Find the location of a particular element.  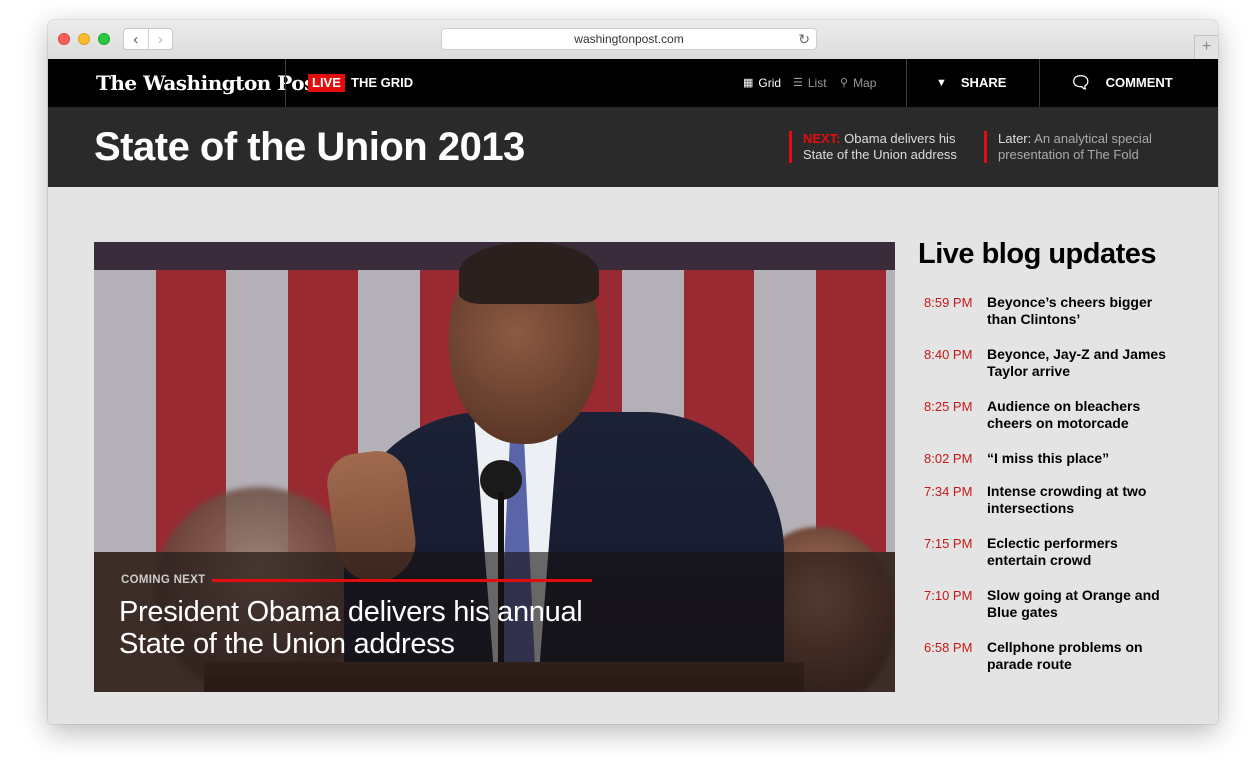

blog-item-time: 7:10 PM is located at coordinates (948, 595).